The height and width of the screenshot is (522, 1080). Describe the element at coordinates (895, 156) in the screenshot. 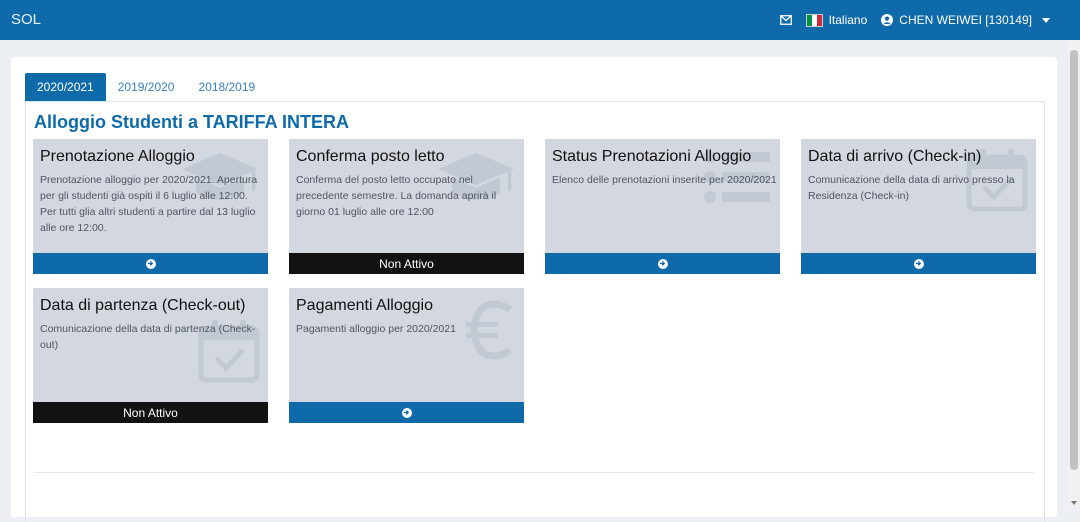

I see `card-title: Data di arrivo (Check-in)` at that location.